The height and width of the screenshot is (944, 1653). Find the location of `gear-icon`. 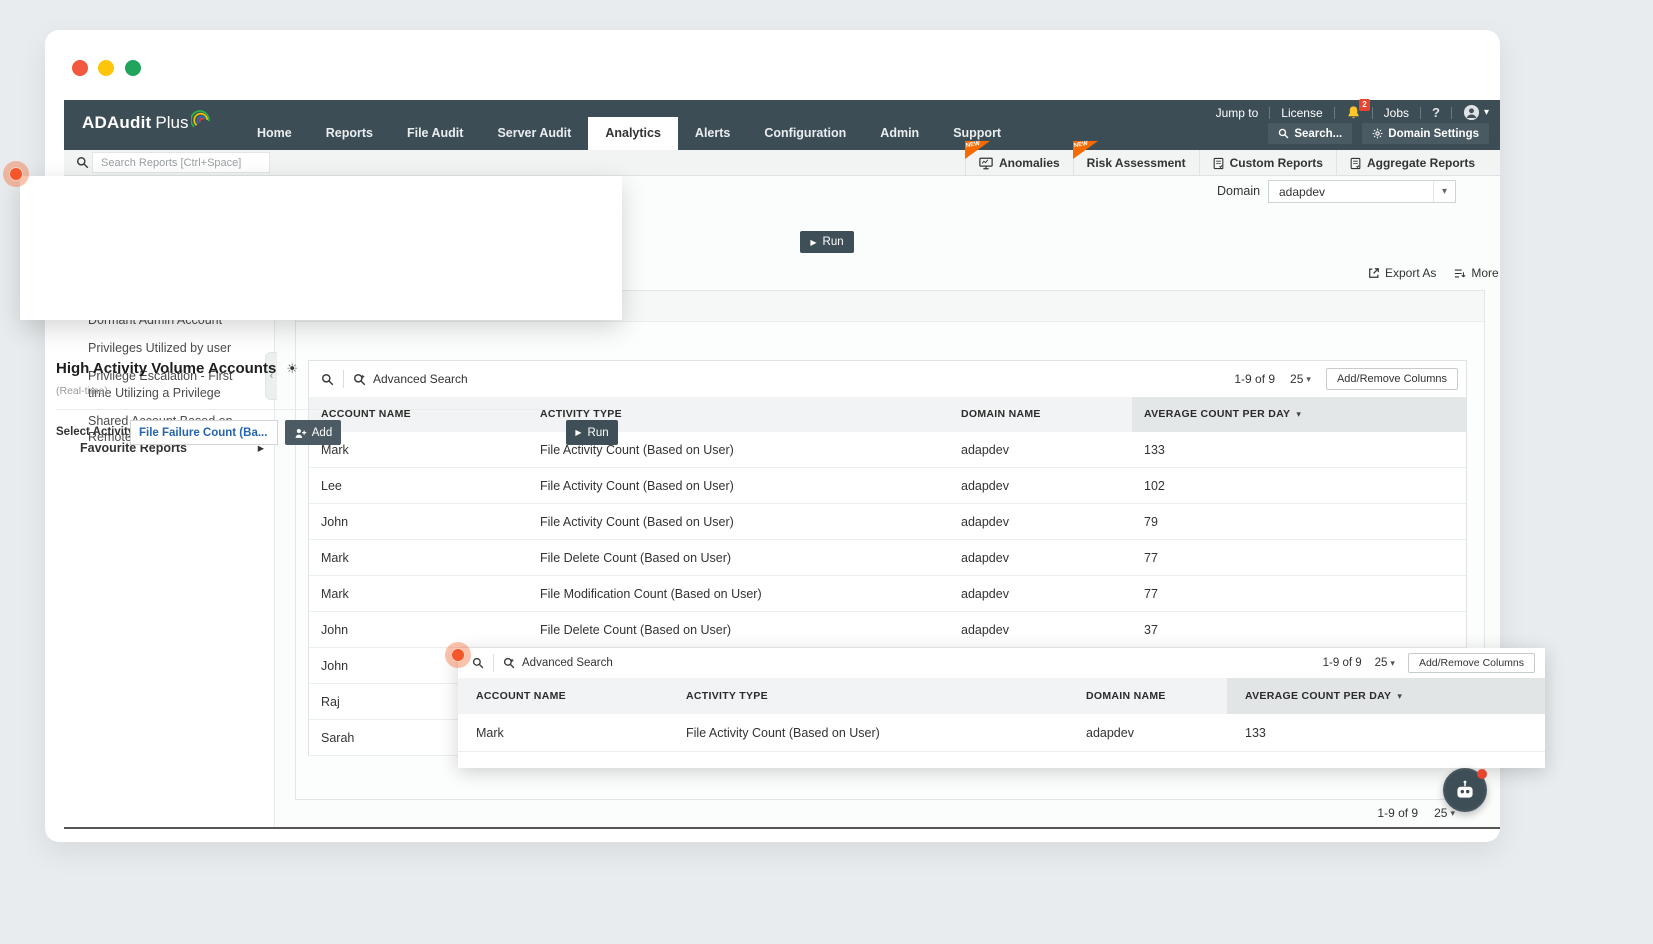

gear-icon is located at coordinates (1377, 133).